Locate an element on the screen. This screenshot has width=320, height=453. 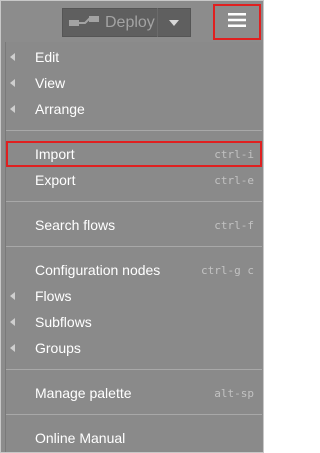
menu-item-search-flows: Search flows ctrl-f is located at coordinates (134, 225).